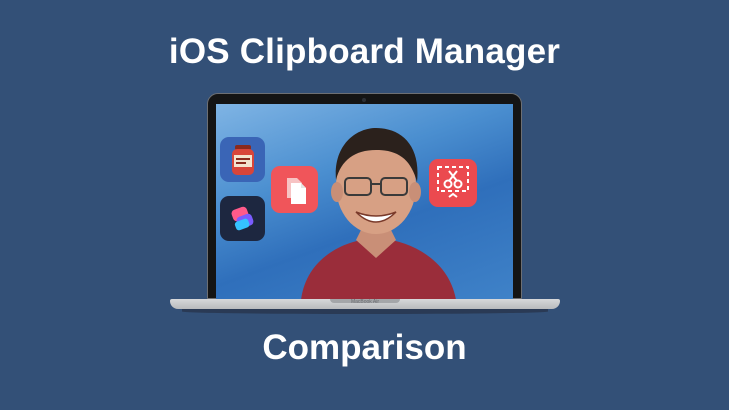 The image size is (729, 410). What do you see at coordinates (242, 218) in the screenshot?
I see `shortcuts-app-icon` at bounding box center [242, 218].